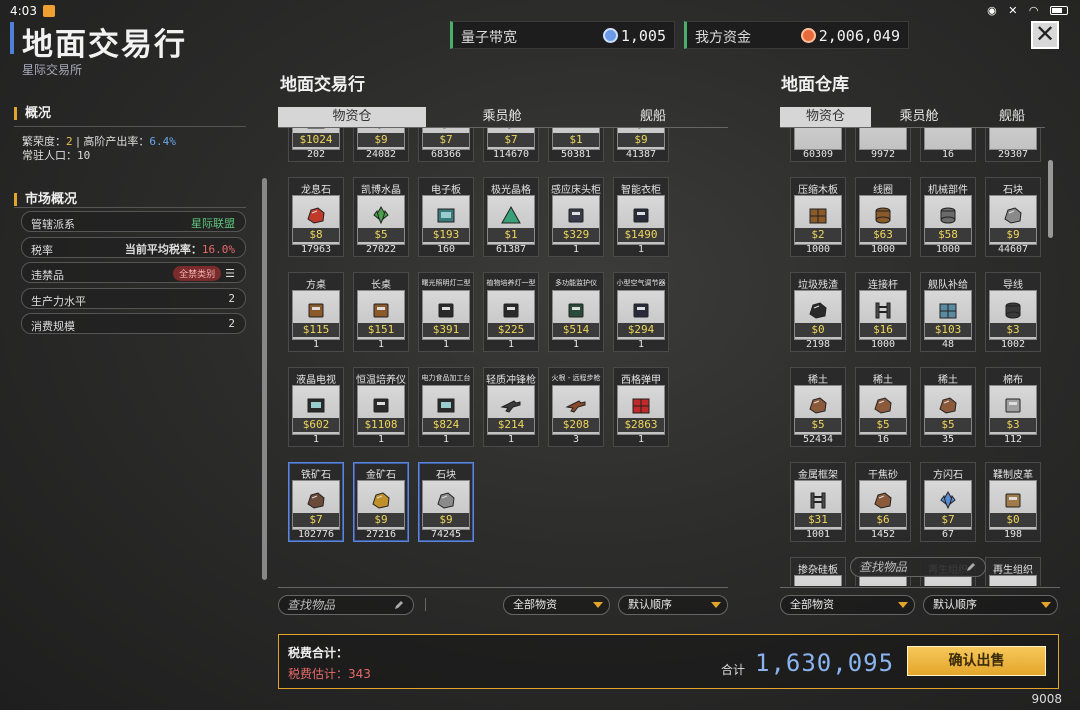 The width and height of the screenshot is (1080, 710). What do you see at coordinates (381, 249) in the screenshot?
I see `item-quantity: 27022` at bounding box center [381, 249].